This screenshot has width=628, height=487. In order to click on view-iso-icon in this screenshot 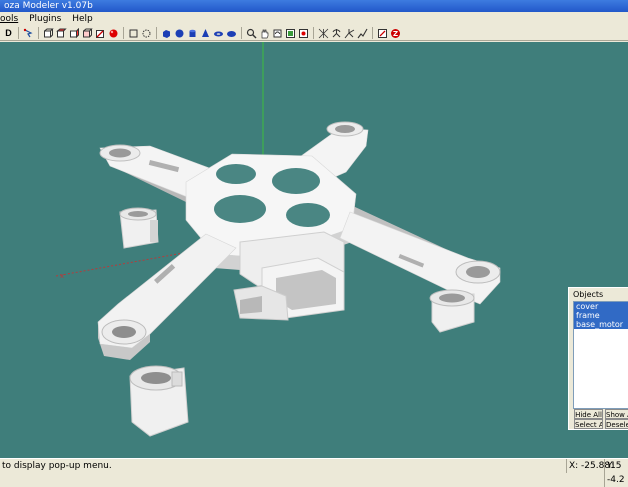, I will do `click(87, 33)`.